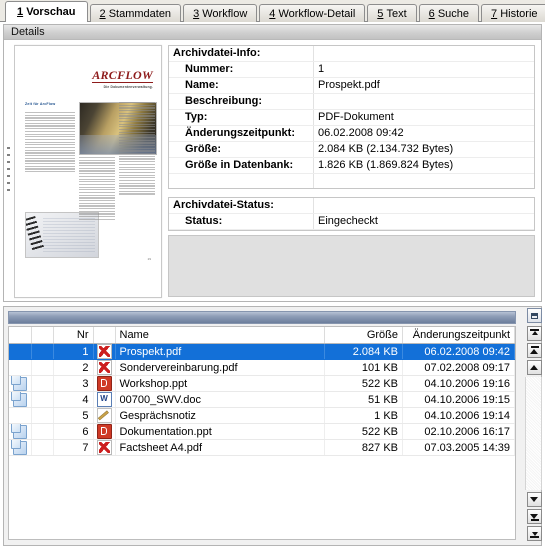 This screenshot has width=545, height=550. Describe the element at coordinates (458, 383) in the screenshot. I see `row-date: 04.10.2006 19:16` at that location.